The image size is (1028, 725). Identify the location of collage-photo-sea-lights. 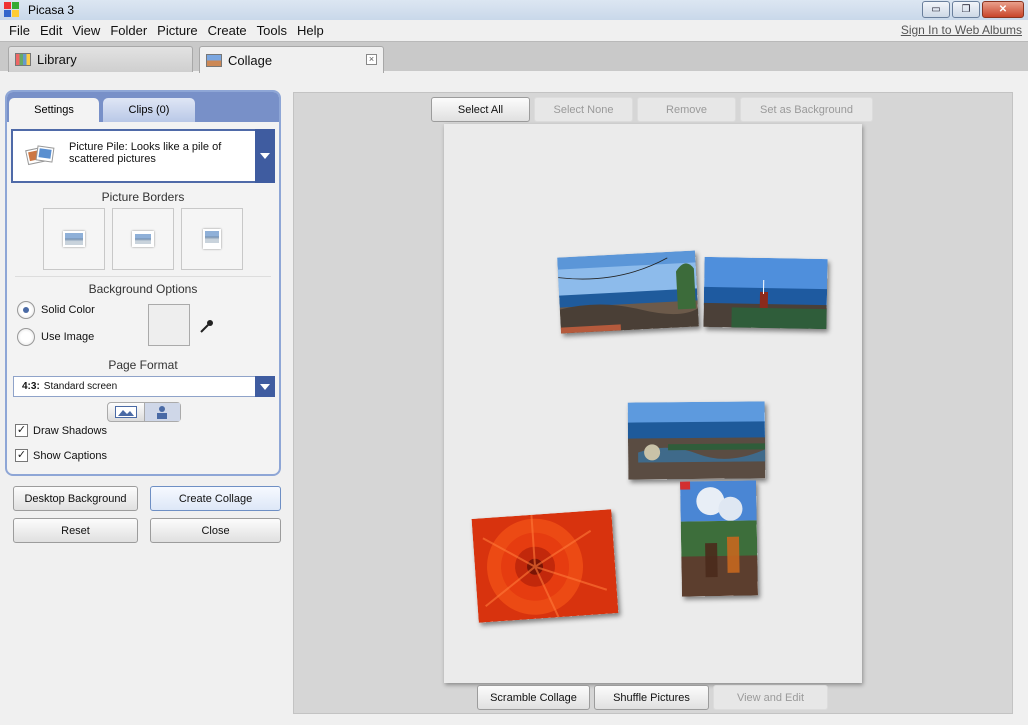
(628, 292).